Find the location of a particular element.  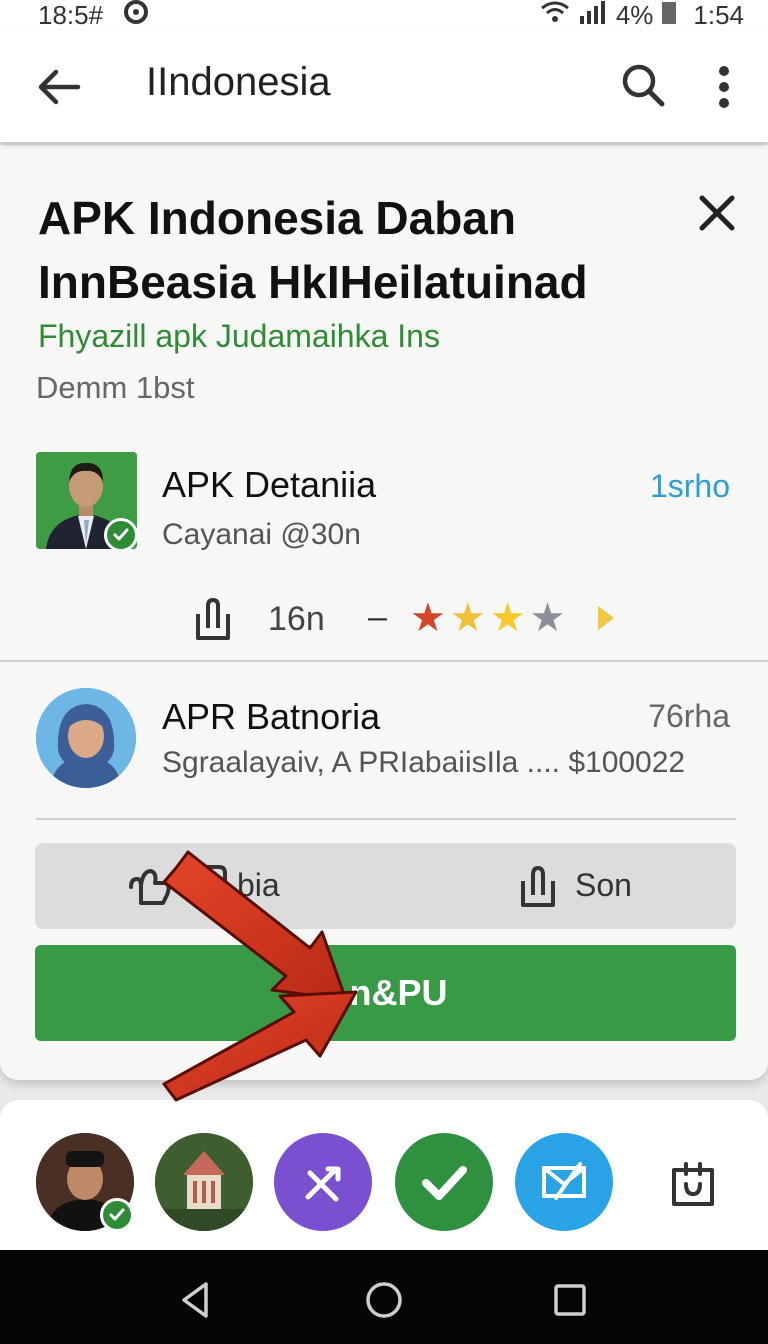

rating-stars: ★ ★ ★ ★ is located at coordinates (487, 618).